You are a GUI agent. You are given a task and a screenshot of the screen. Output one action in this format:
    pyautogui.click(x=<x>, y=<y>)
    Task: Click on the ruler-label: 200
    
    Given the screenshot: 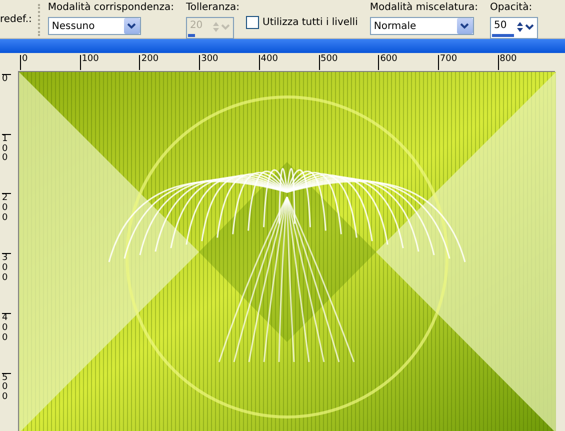 What is the action you would take?
    pyautogui.click(x=149, y=62)
    